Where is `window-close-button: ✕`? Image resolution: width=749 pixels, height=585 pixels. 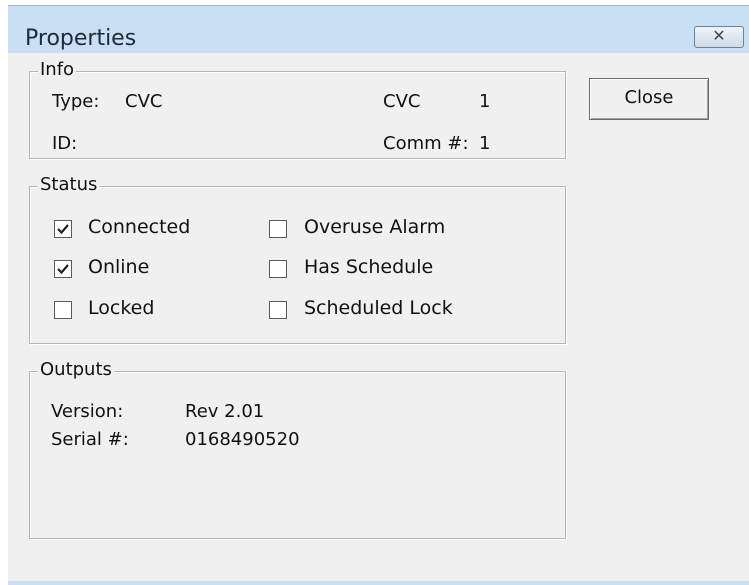
window-close-button: ✕ is located at coordinates (719, 37).